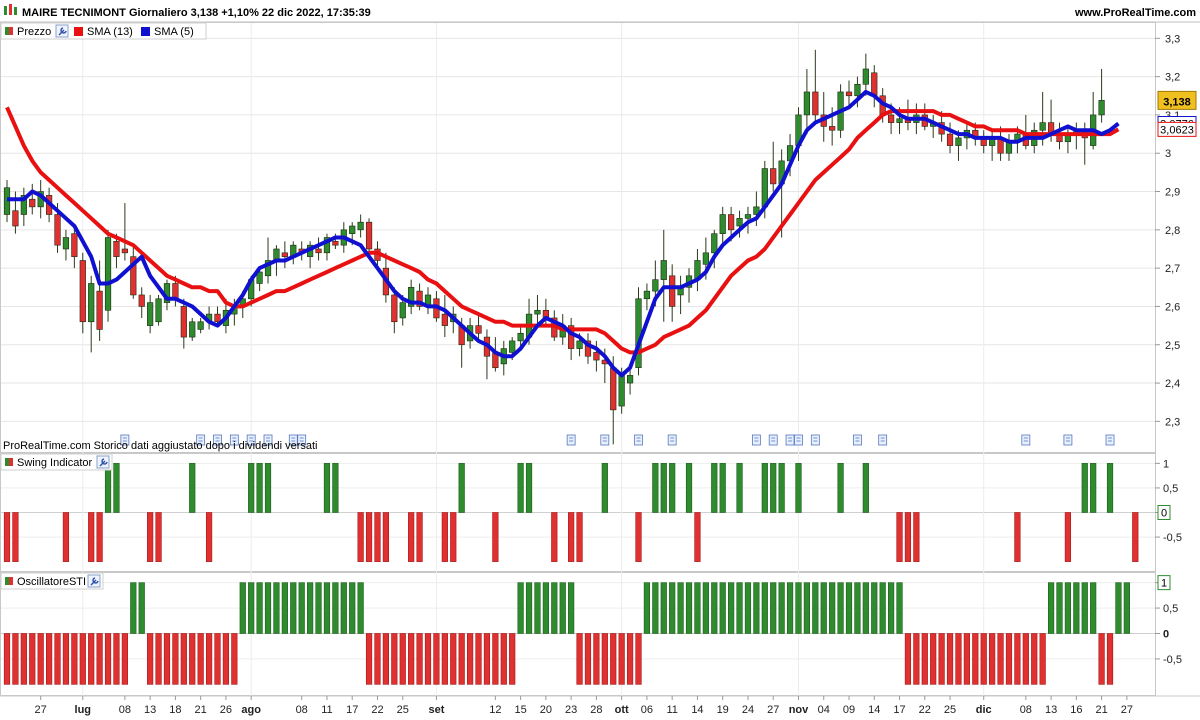 The width and height of the screenshot is (1200, 720). Describe the element at coordinates (671, 710) in the screenshot. I see `x-tick-label: 11` at that location.